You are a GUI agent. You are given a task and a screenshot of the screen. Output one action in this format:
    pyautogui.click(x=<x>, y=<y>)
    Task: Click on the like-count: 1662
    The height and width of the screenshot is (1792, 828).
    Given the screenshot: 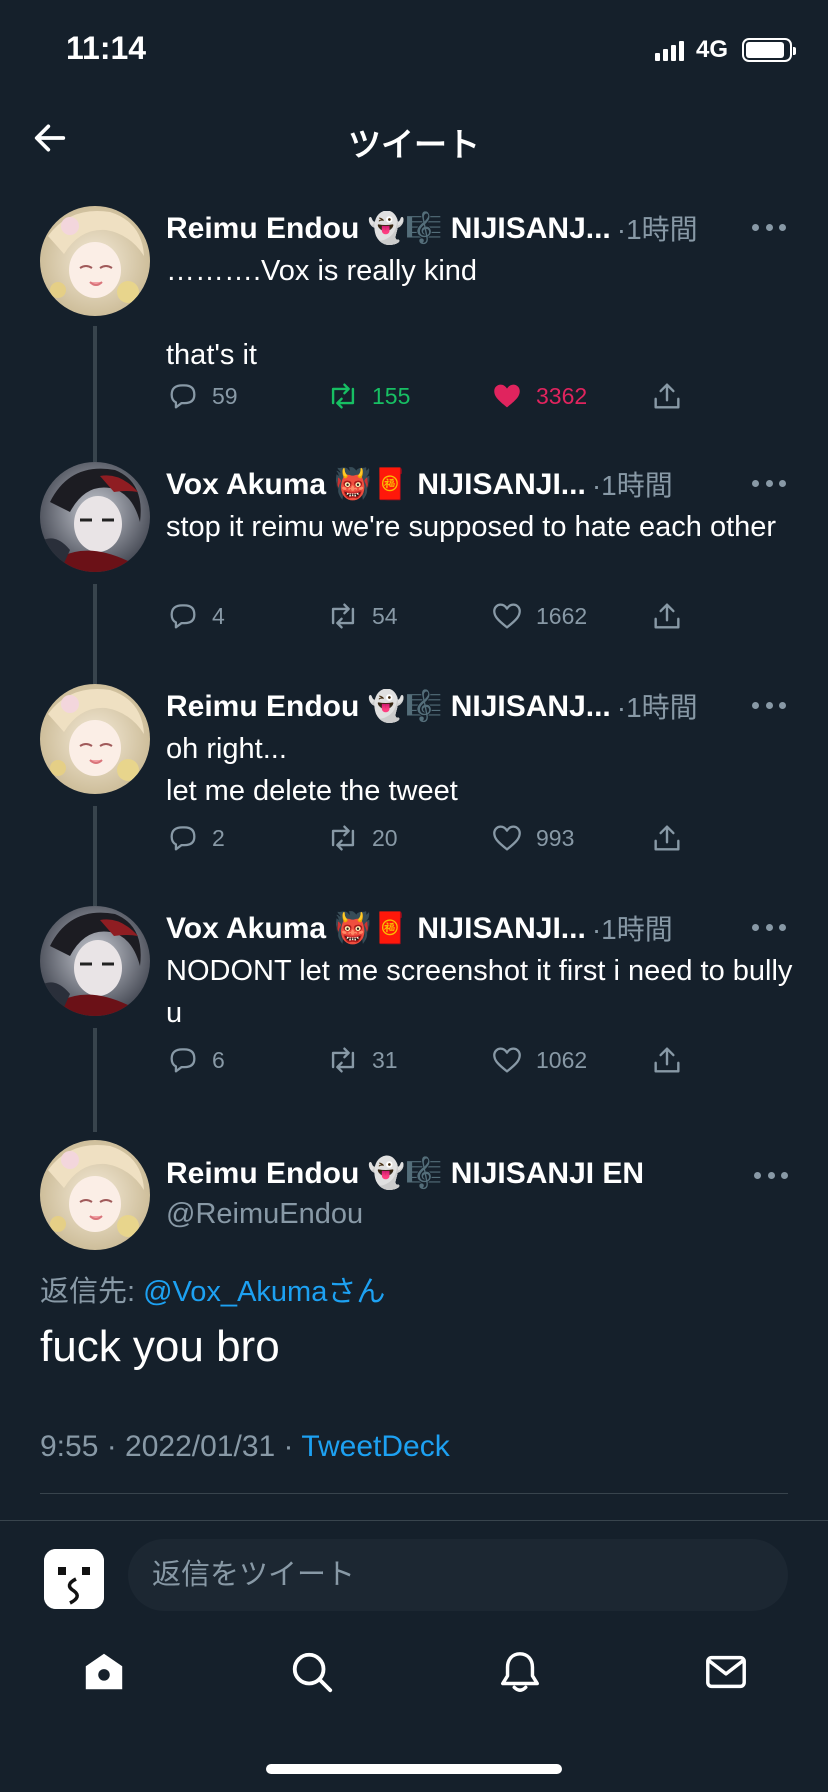 What is the action you would take?
    pyautogui.click(x=562, y=615)
    